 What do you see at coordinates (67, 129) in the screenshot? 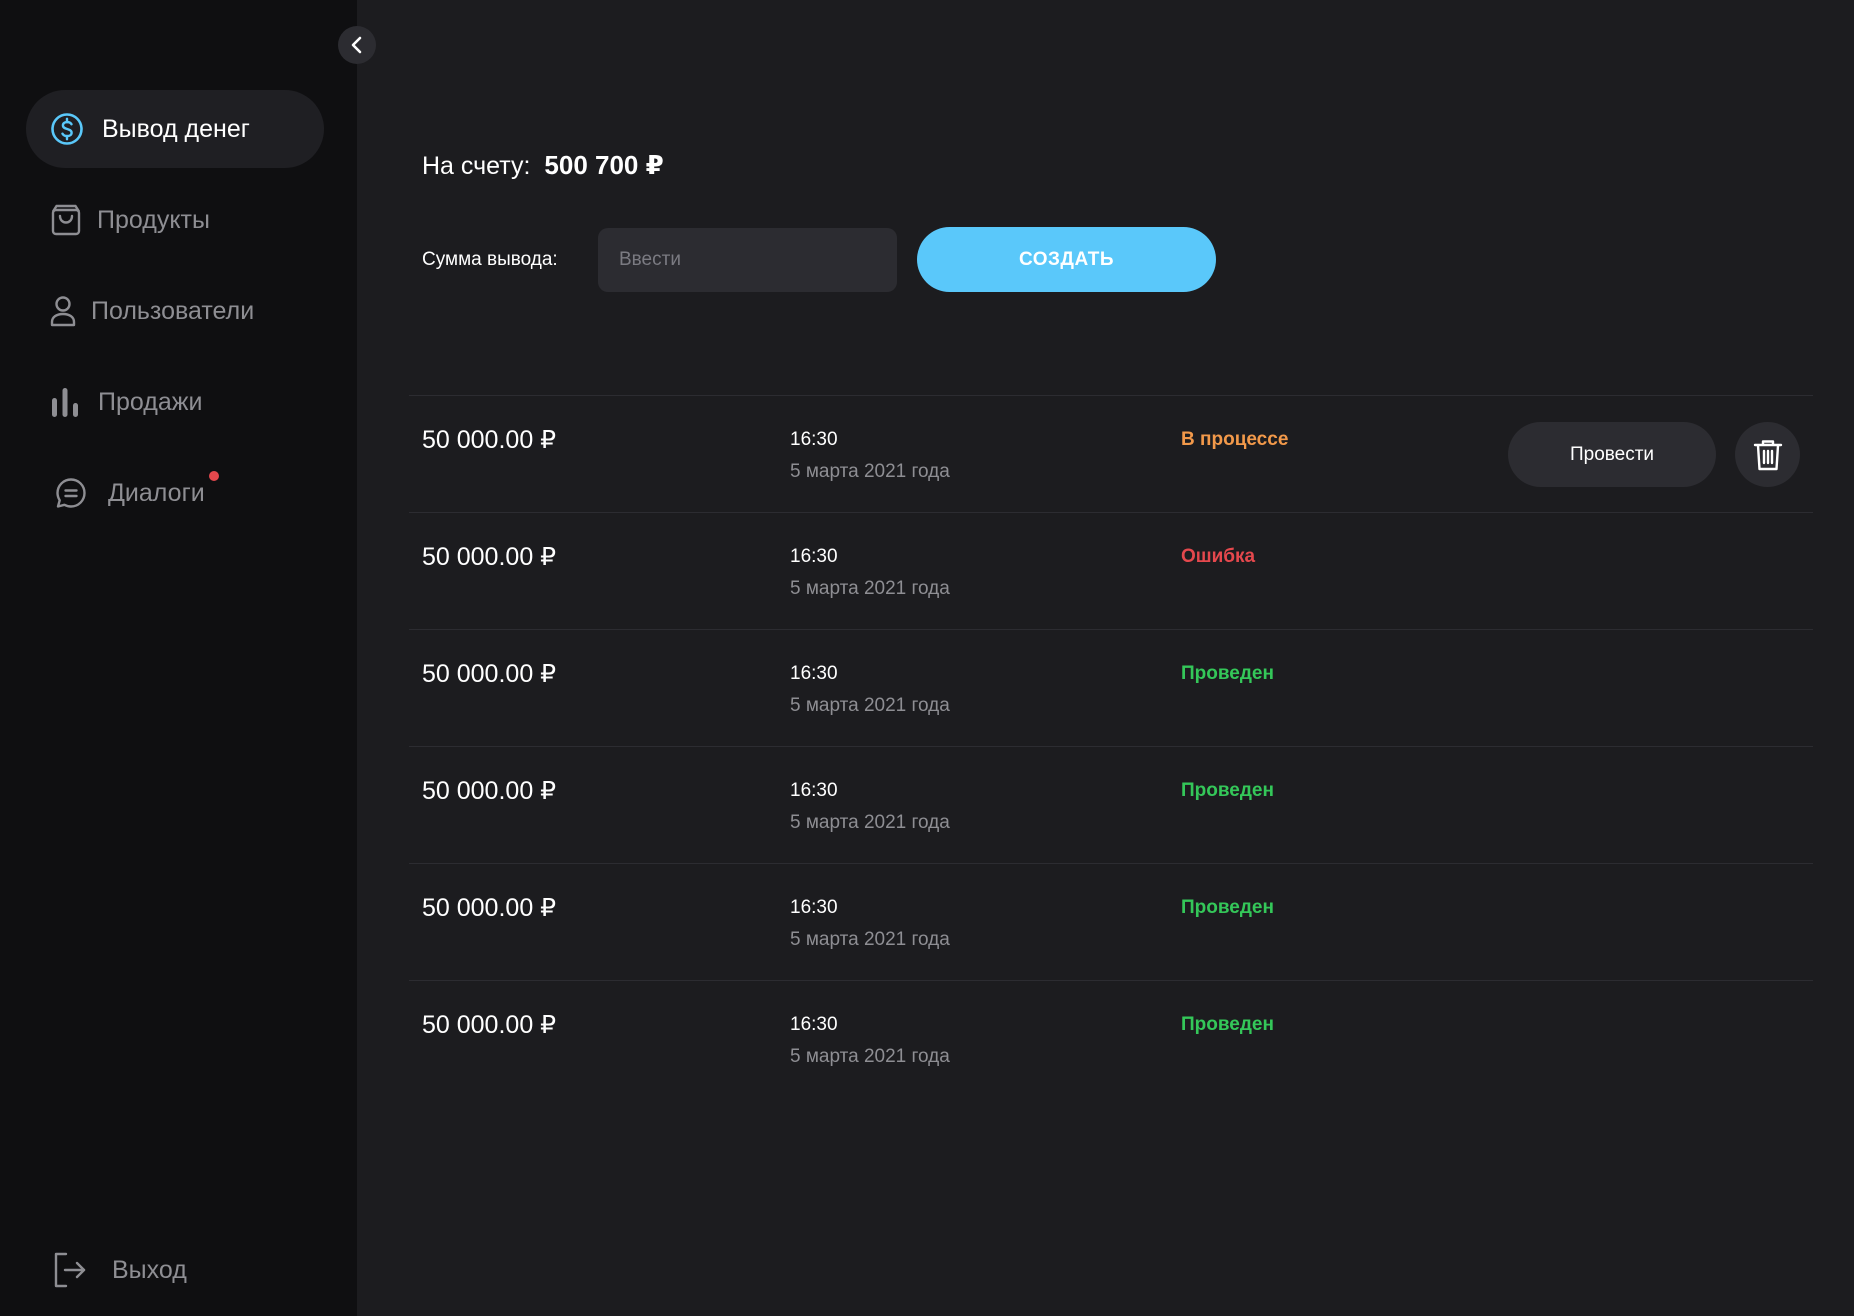
I see `dollar-circle-icon` at bounding box center [67, 129].